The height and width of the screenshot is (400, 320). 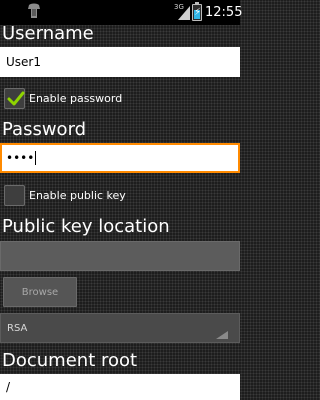 I want to click on password-value: ••••, so click(x=20, y=158).